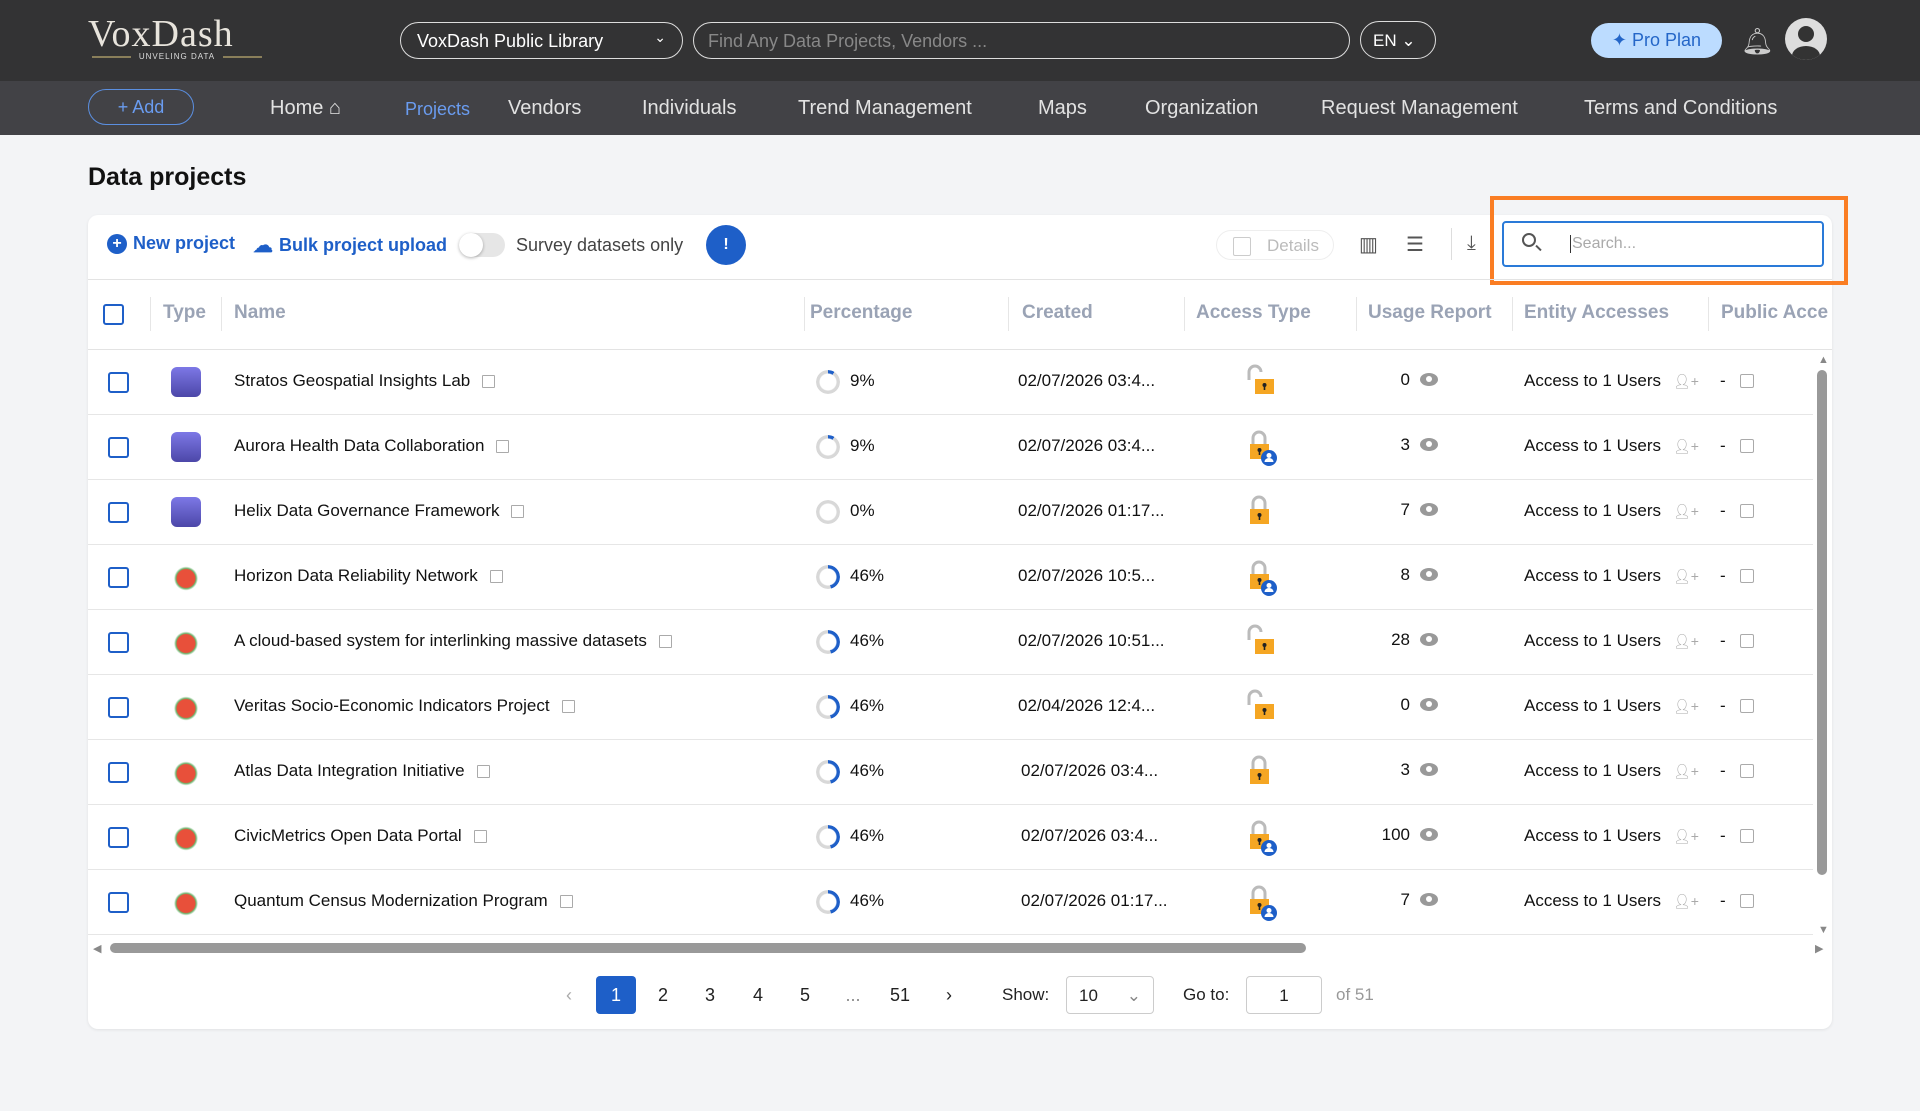 This screenshot has width=1920, height=1111. I want to click on page-5-button: 5, so click(805, 995).